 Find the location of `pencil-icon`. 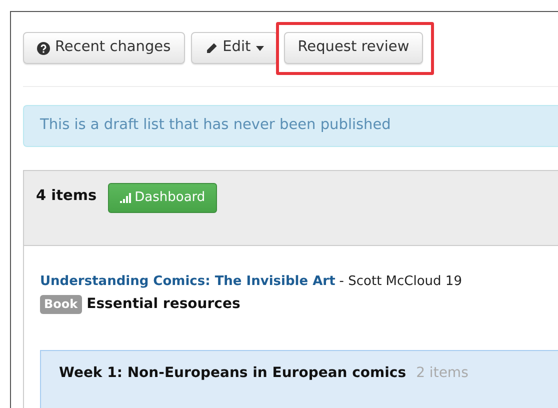

pencil-icon is located at coordinates (211, 48).